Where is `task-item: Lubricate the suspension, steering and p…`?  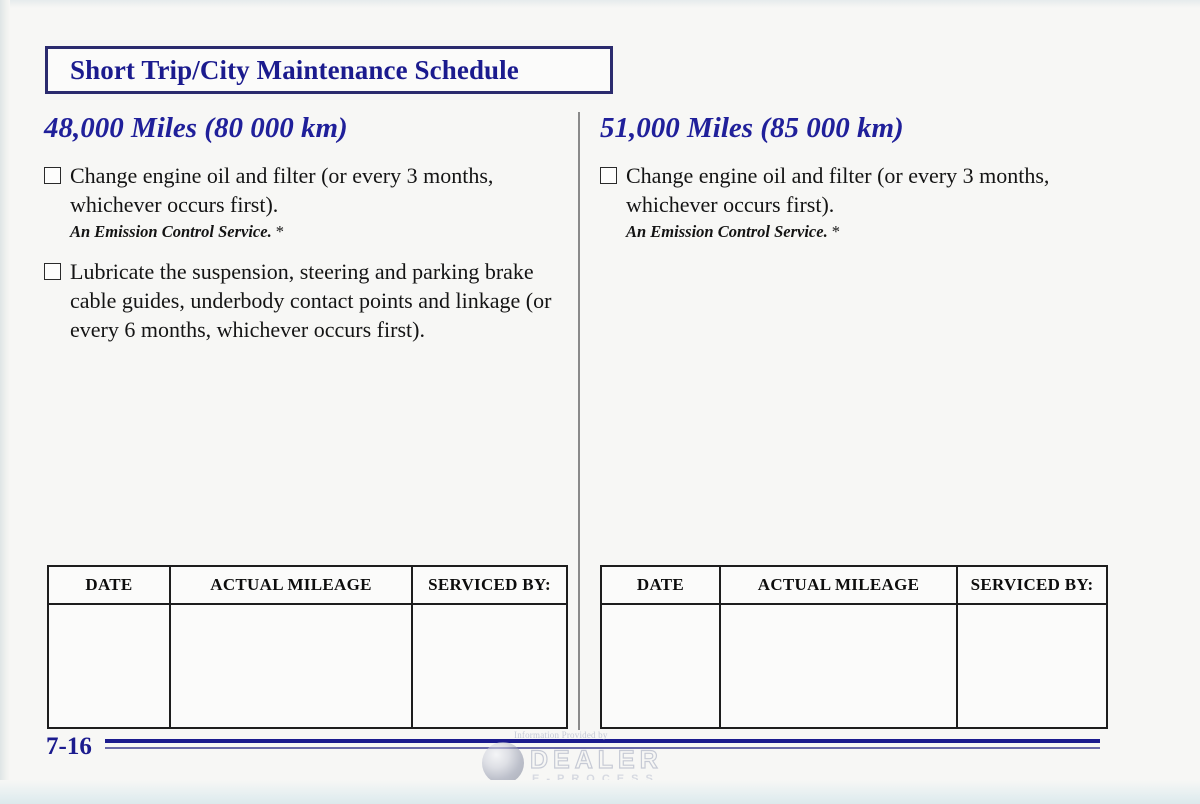
task-item: Lubricate the suspension, steering and p… is located at coordinates (304, 300).